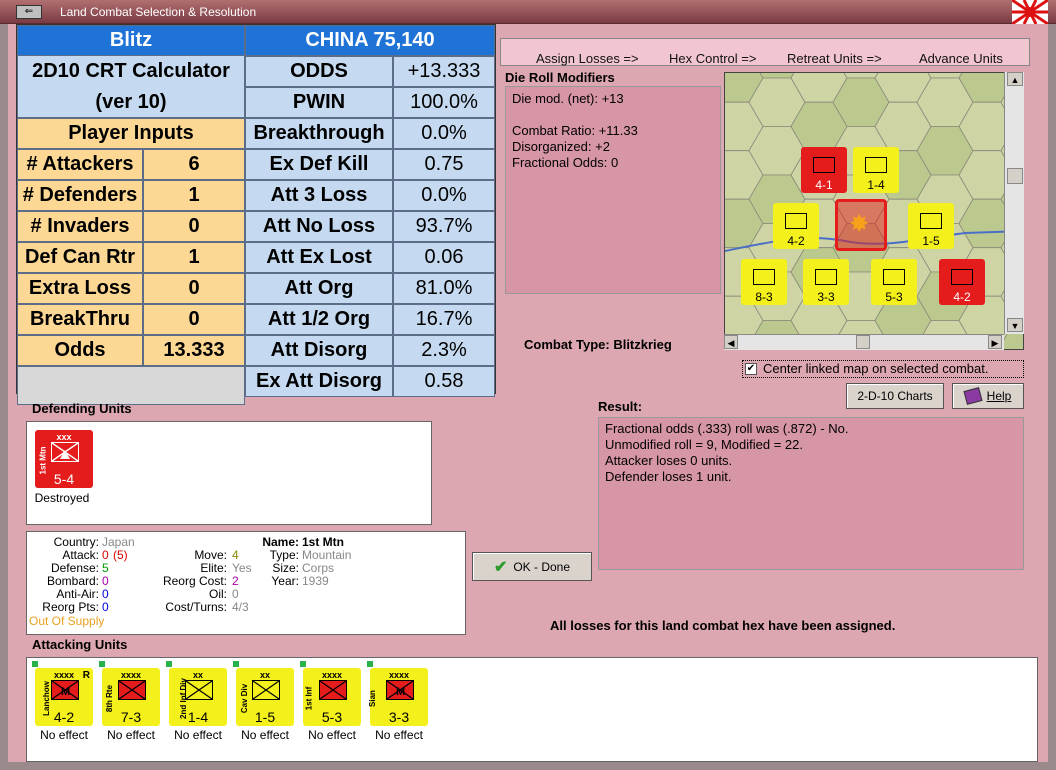 Image resolution: width=1056 pixels, height=770 pixels. I want to click on map-unit: 3-3, so click(826, 282).